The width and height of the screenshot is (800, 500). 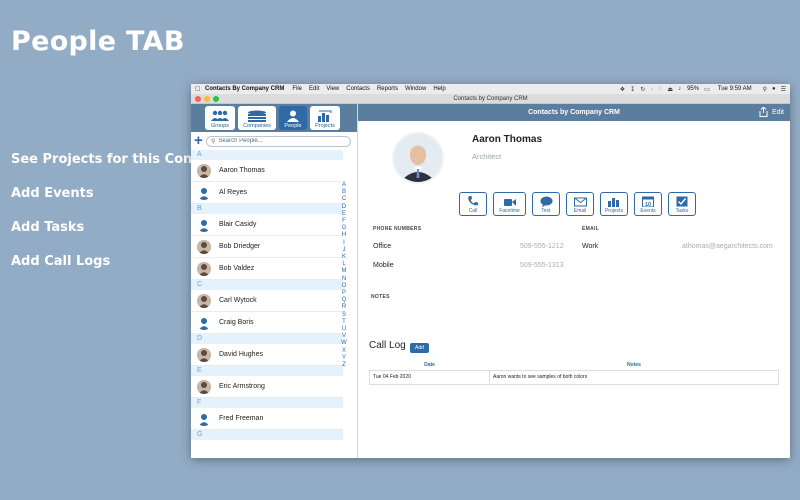 What do you see at coordinates (344, 271) in the screenshot?
I see `index-letter: M` at bounding box center [344, 271].